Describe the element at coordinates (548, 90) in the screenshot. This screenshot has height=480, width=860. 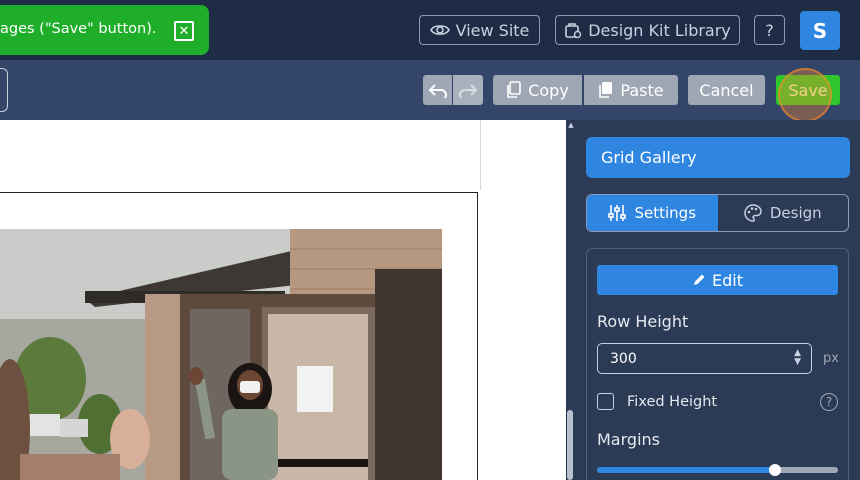
I see `copy-label: Copy` at that location.